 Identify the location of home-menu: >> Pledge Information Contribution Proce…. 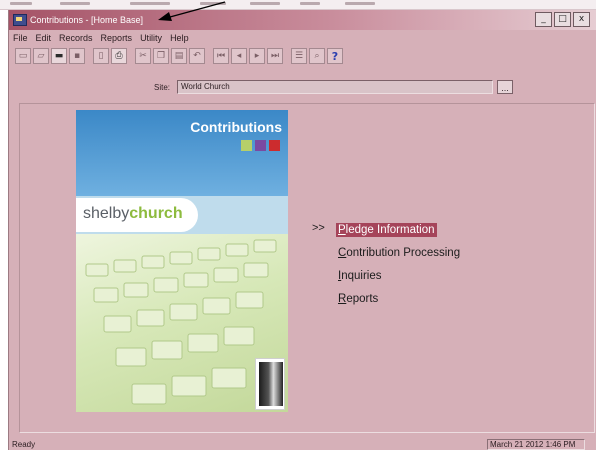
(387, 264).